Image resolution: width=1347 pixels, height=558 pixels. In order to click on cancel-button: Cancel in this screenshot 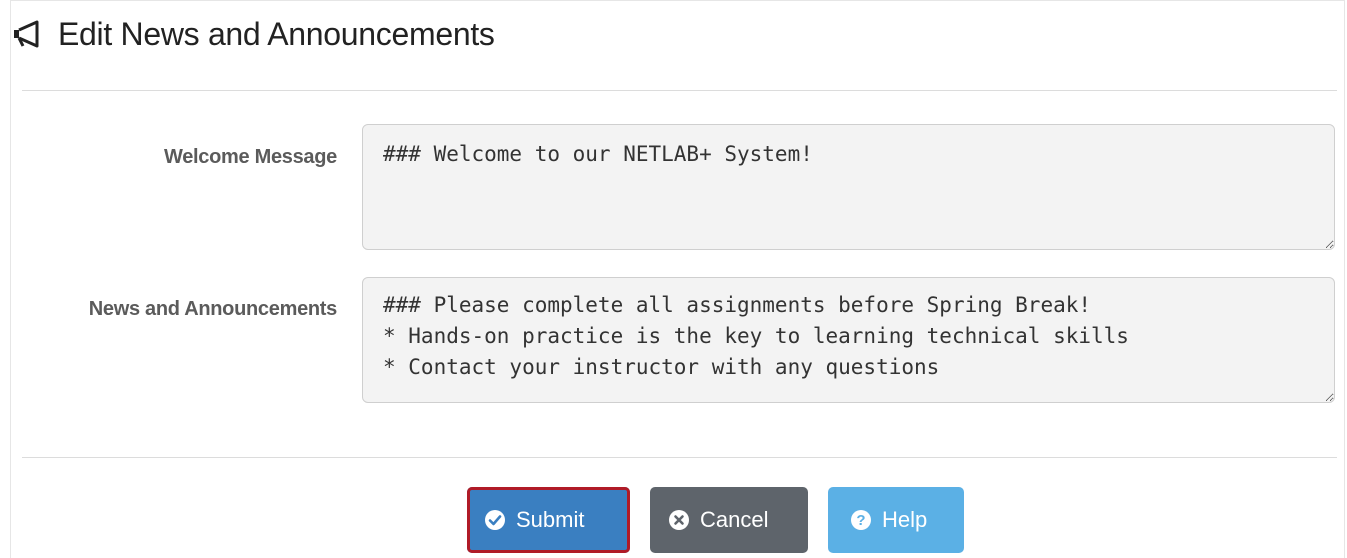, I will do `click(729, 520)`.